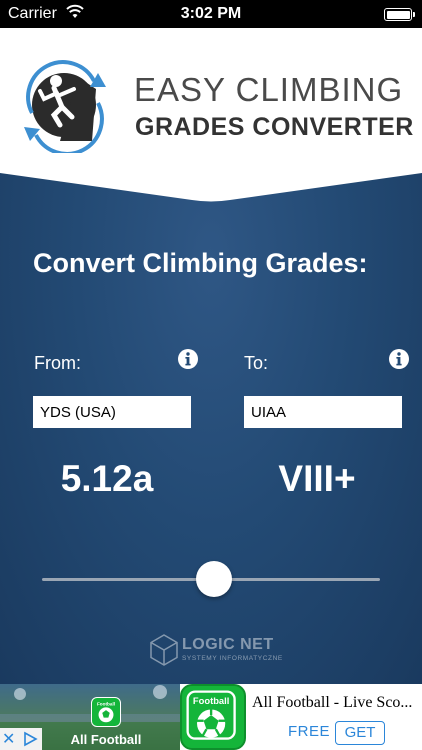 The height and width of the screenshot is (750, 422). Describe the element at coordinates (269, 89) in the screenshot. I see `logo-title-line1: EASY CLIMBING` at that location.